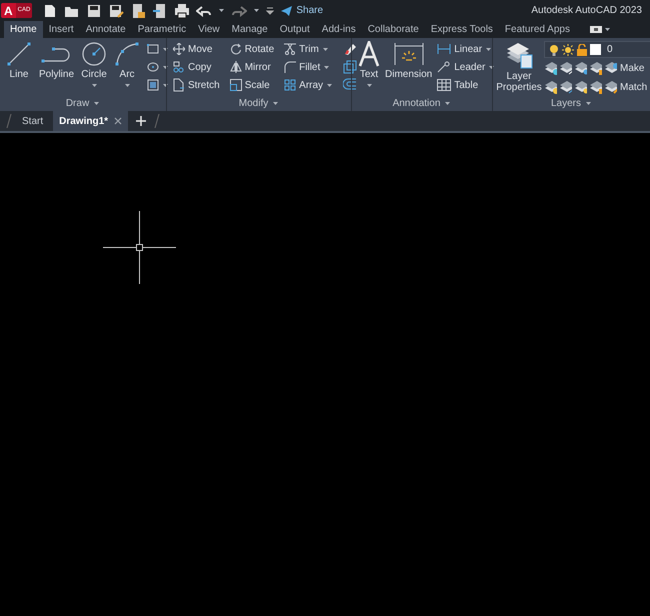 Image resolution: width=650 pixels, height=616 pixels. What do you see at coordinates (239, 10) in the screenshot?
I see `redo-icon` at bounding box center [239, 10].